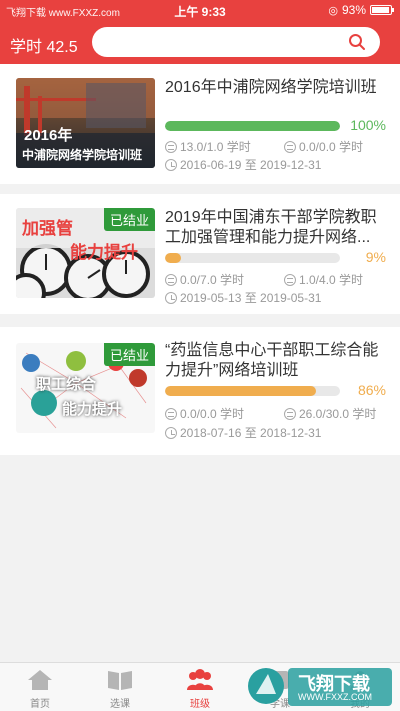  I want to click on required-hours: 0.0/7.0 学时, so click(204, 279).